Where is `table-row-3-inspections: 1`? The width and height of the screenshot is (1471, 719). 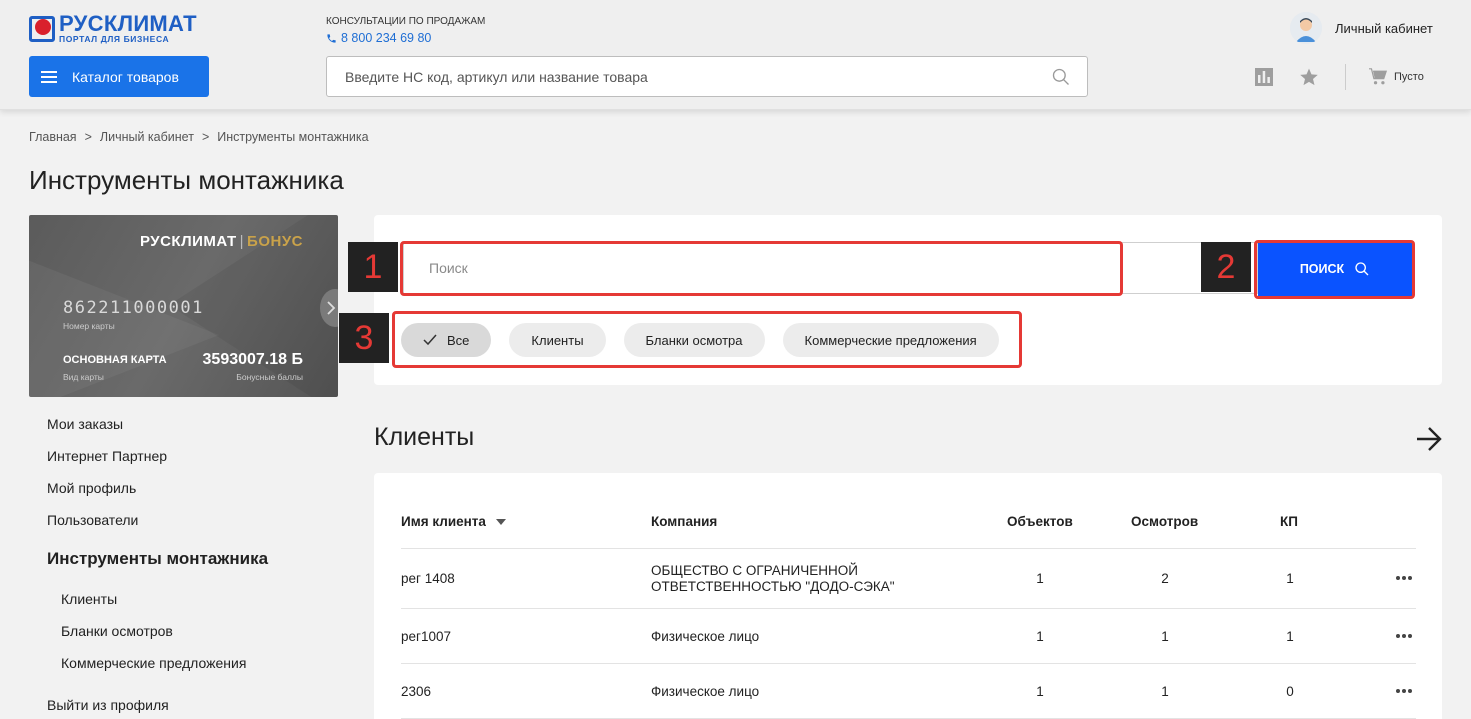 table-row-3-inspections: 1 is located at coordinates (1165, 691).